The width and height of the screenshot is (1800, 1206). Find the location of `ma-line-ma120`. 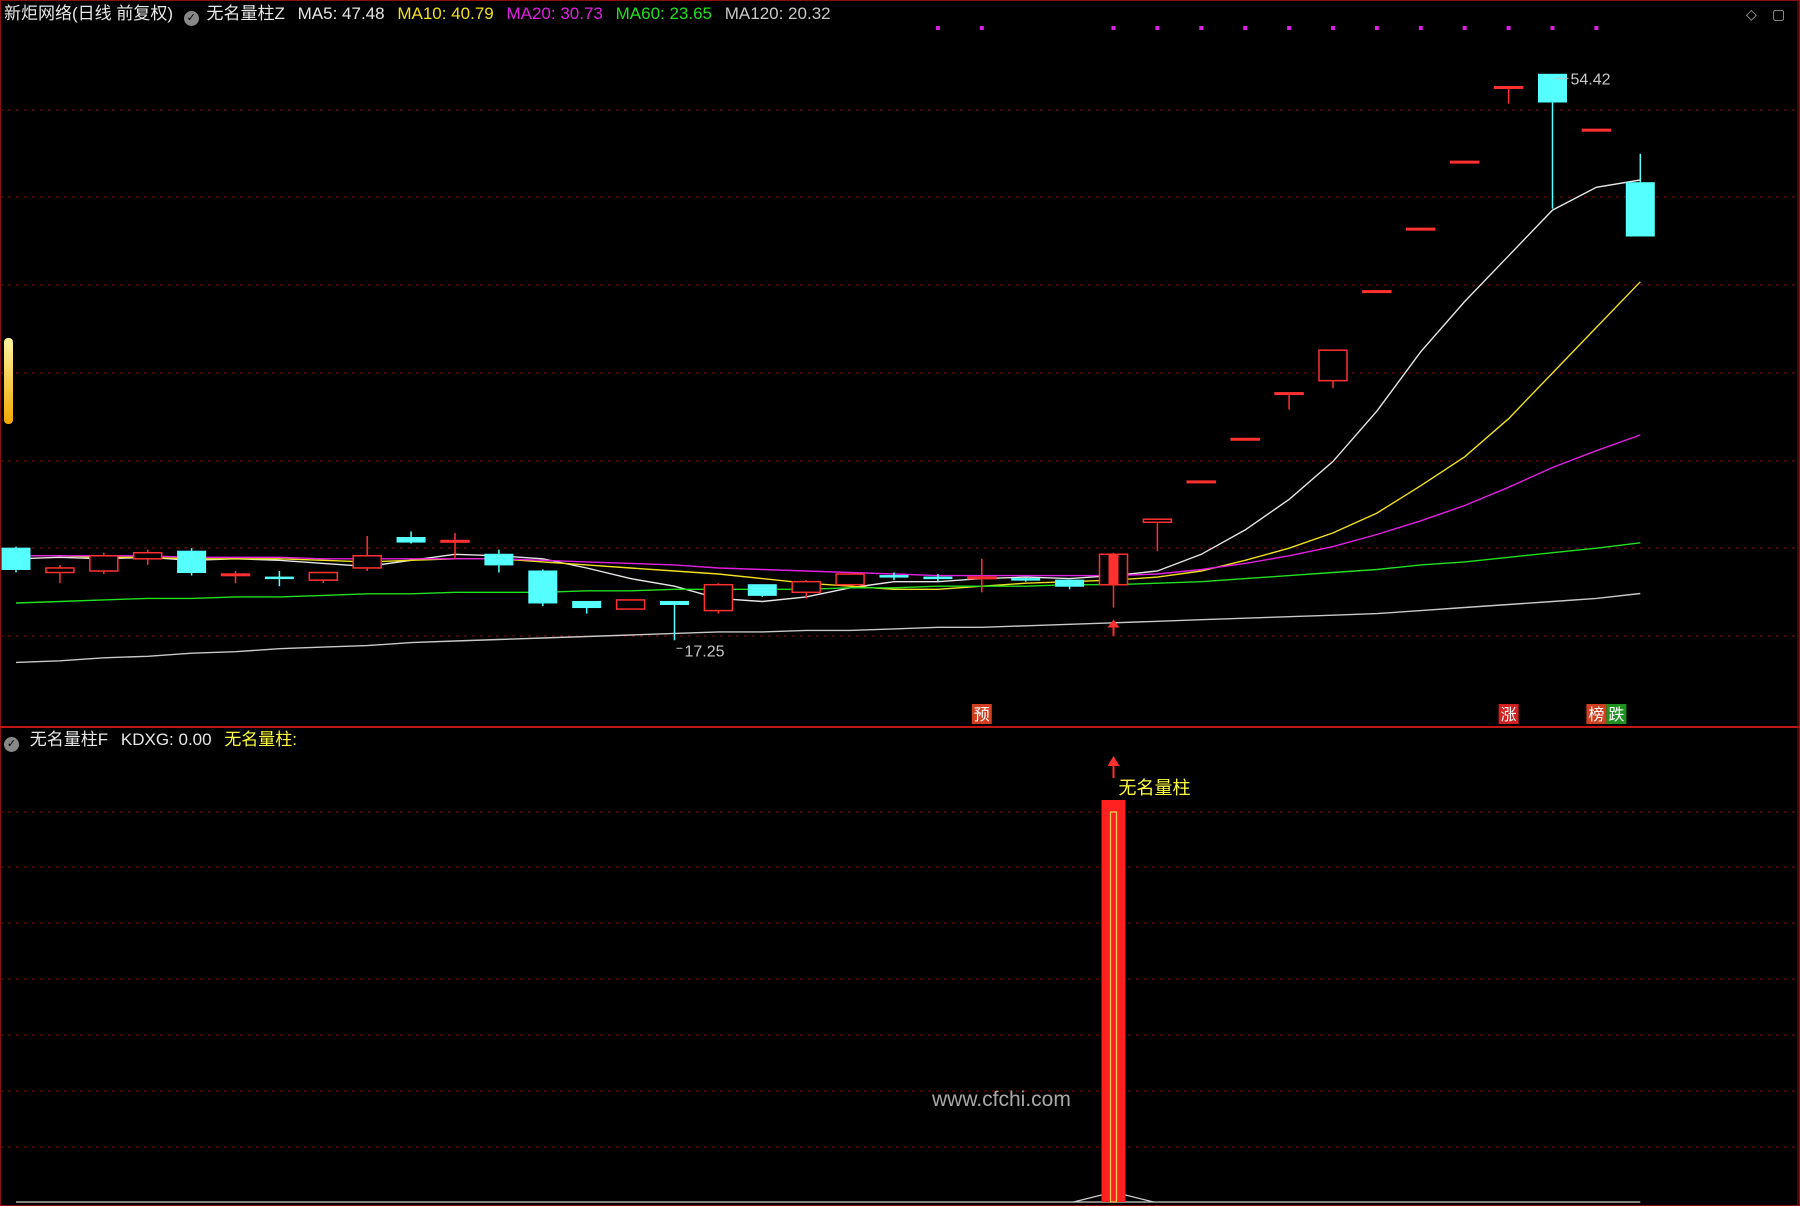

ma-line-ma120 is located at coordinates (828, 628).